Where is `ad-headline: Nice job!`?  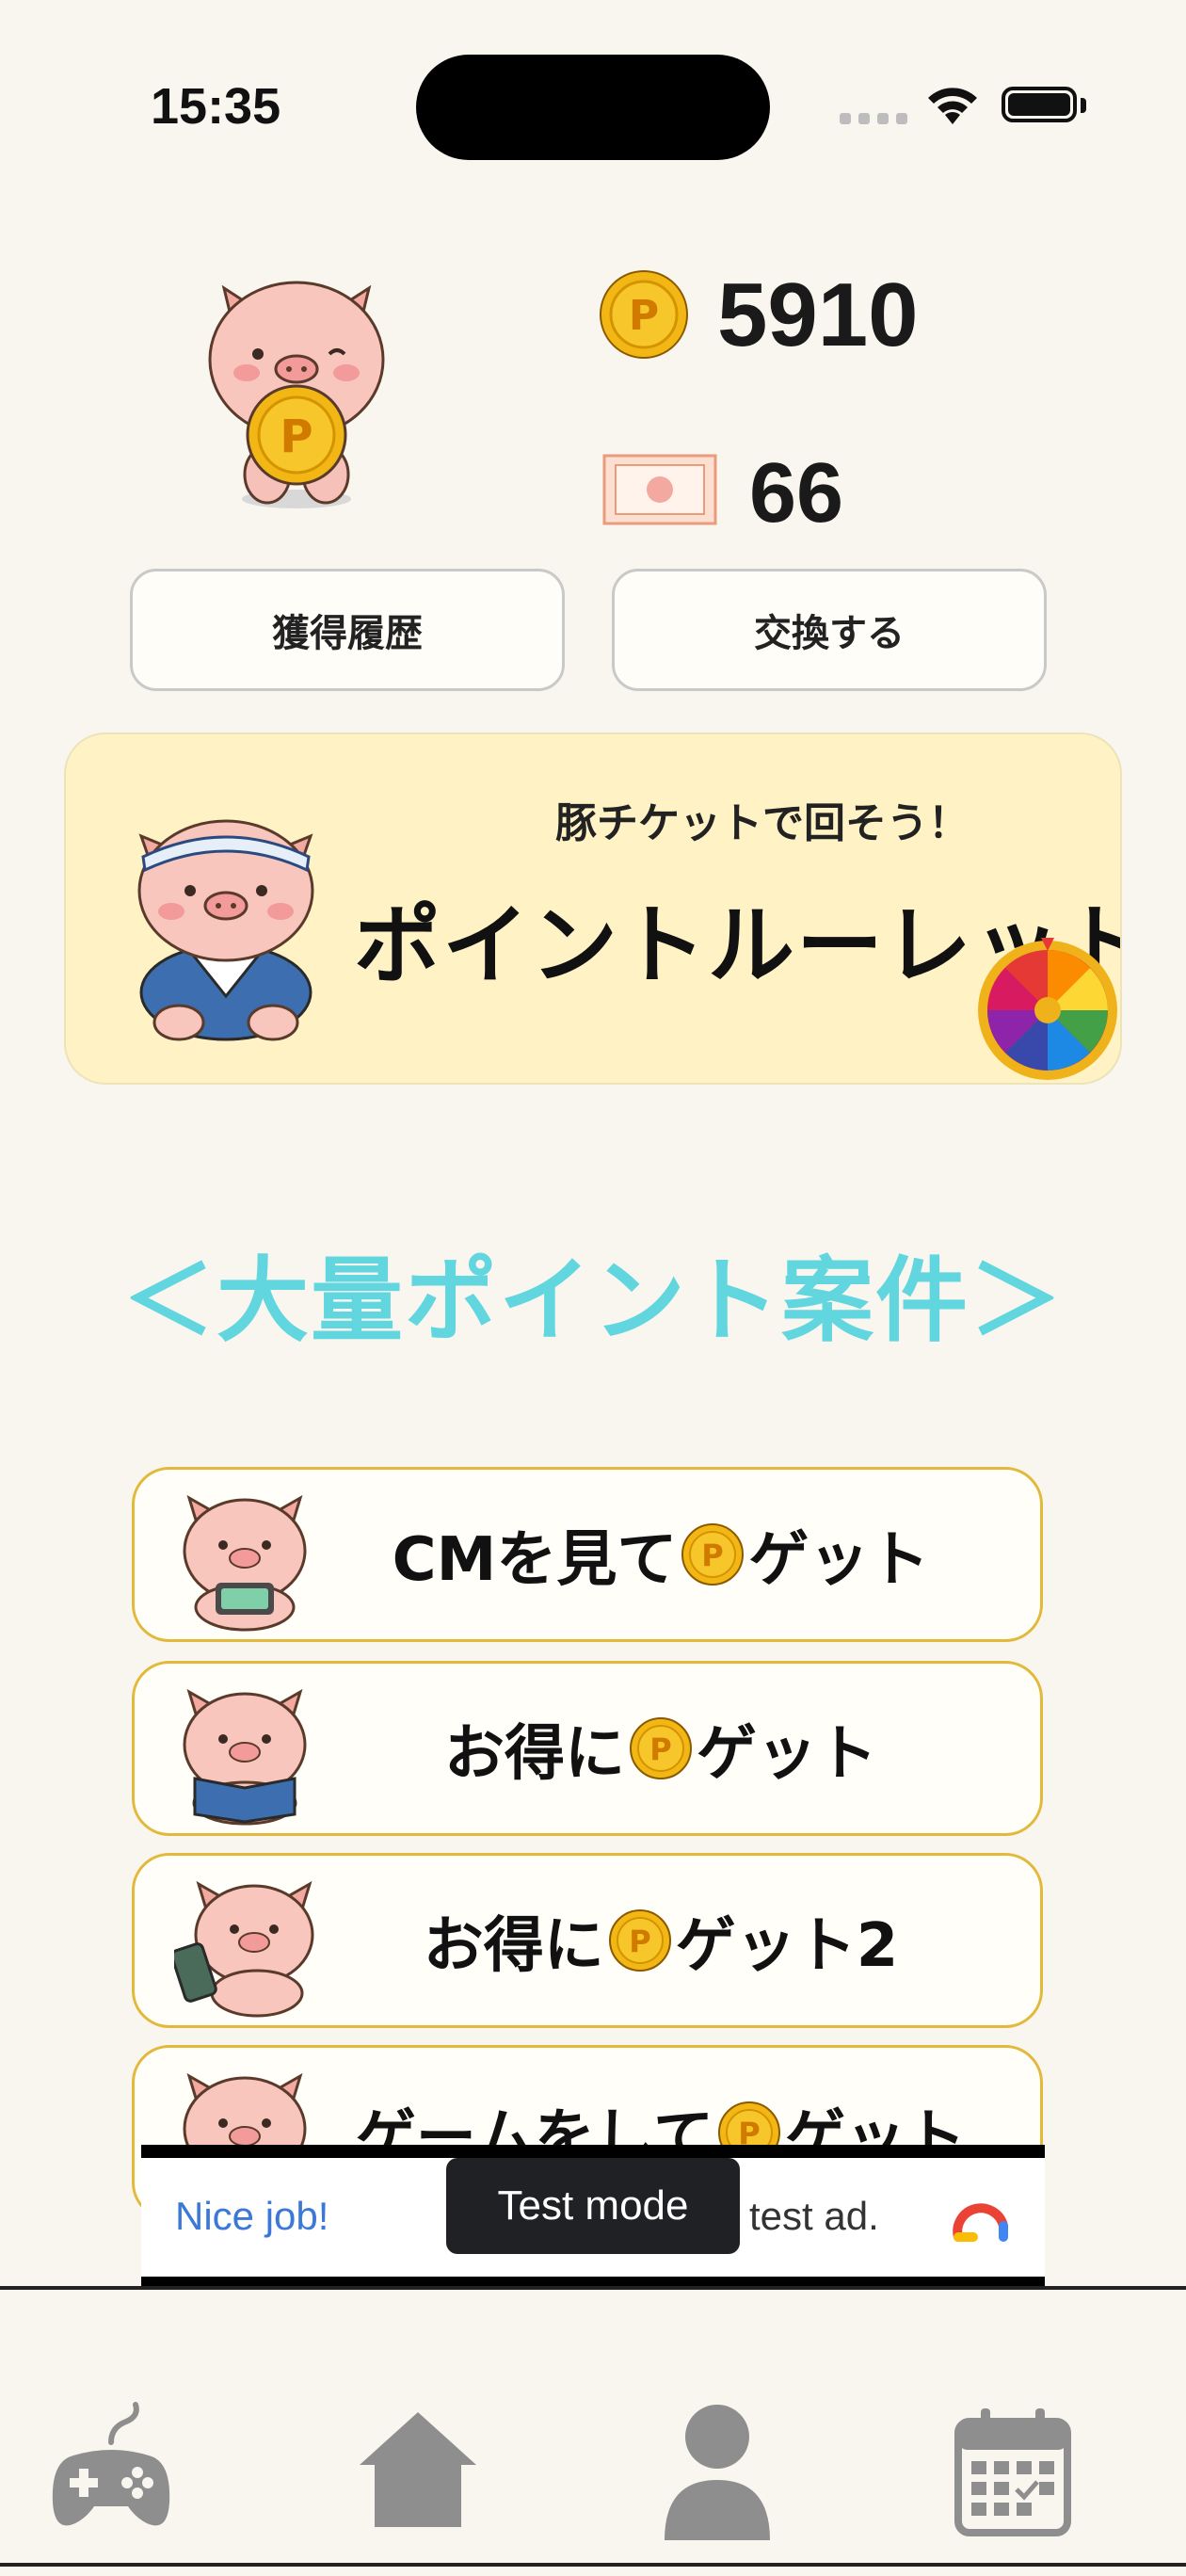
ad-headline: Nice job! is located at coordinates (252, 2216).